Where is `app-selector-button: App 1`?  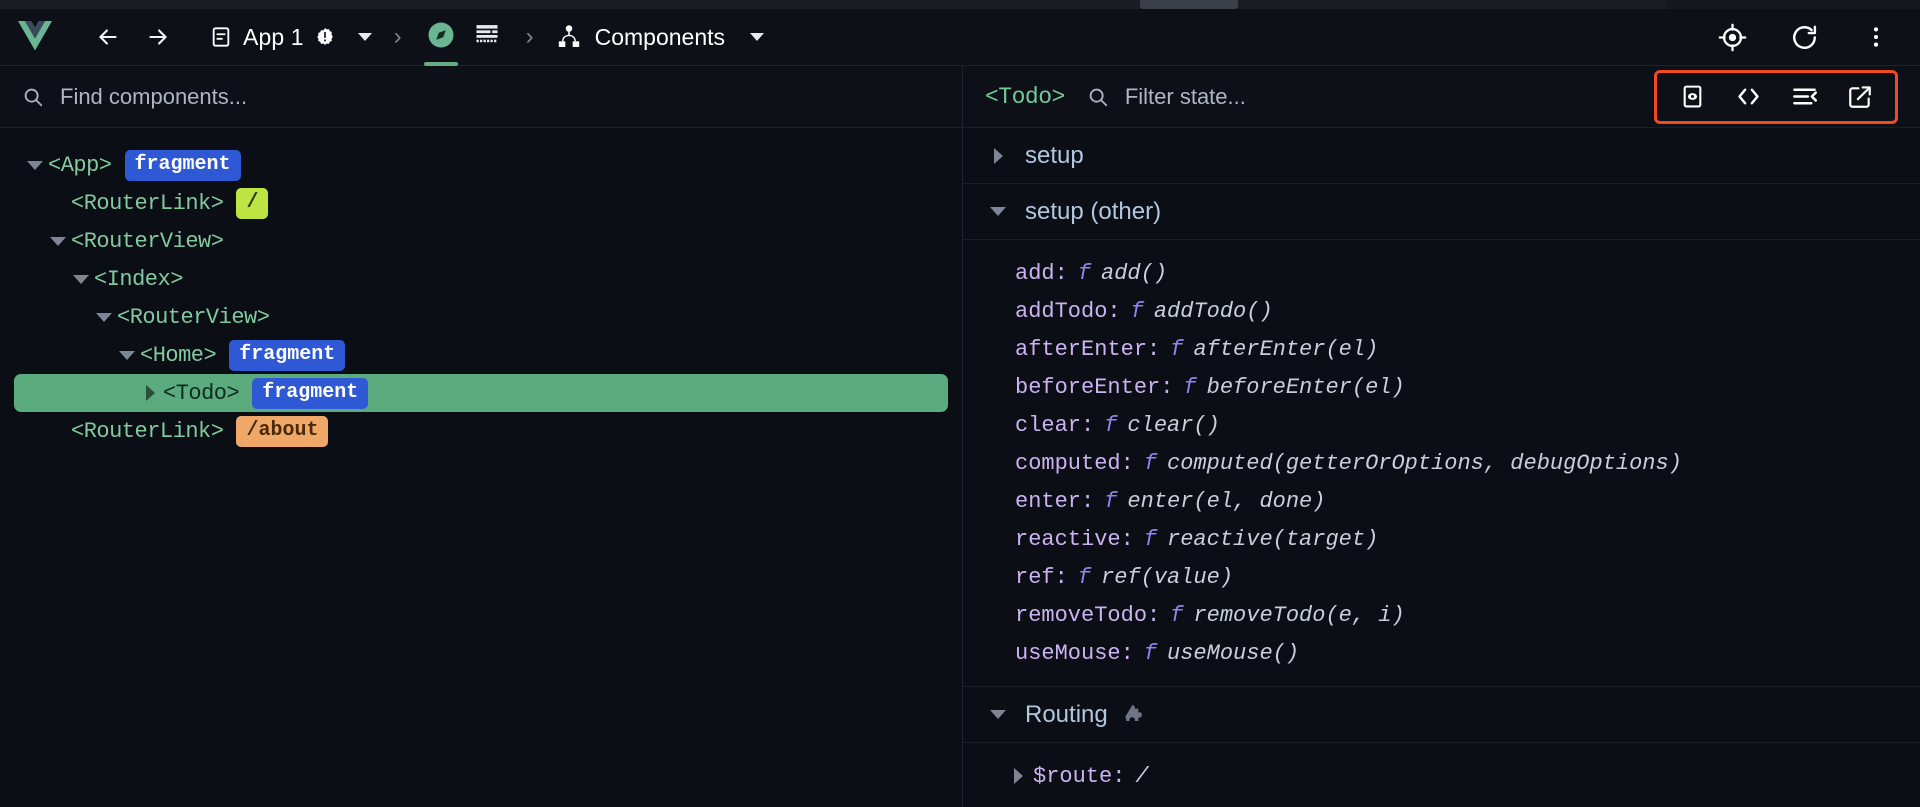 app-selector-button: App 1 is located at coordinates (289, 37).